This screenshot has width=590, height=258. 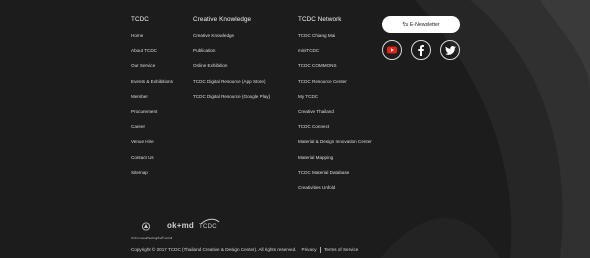 What do you see at coordinates (152, 146) in the screenshot?
I see `footer-link-venue-hire: Venue Hire` at bounding box center [152, 146].